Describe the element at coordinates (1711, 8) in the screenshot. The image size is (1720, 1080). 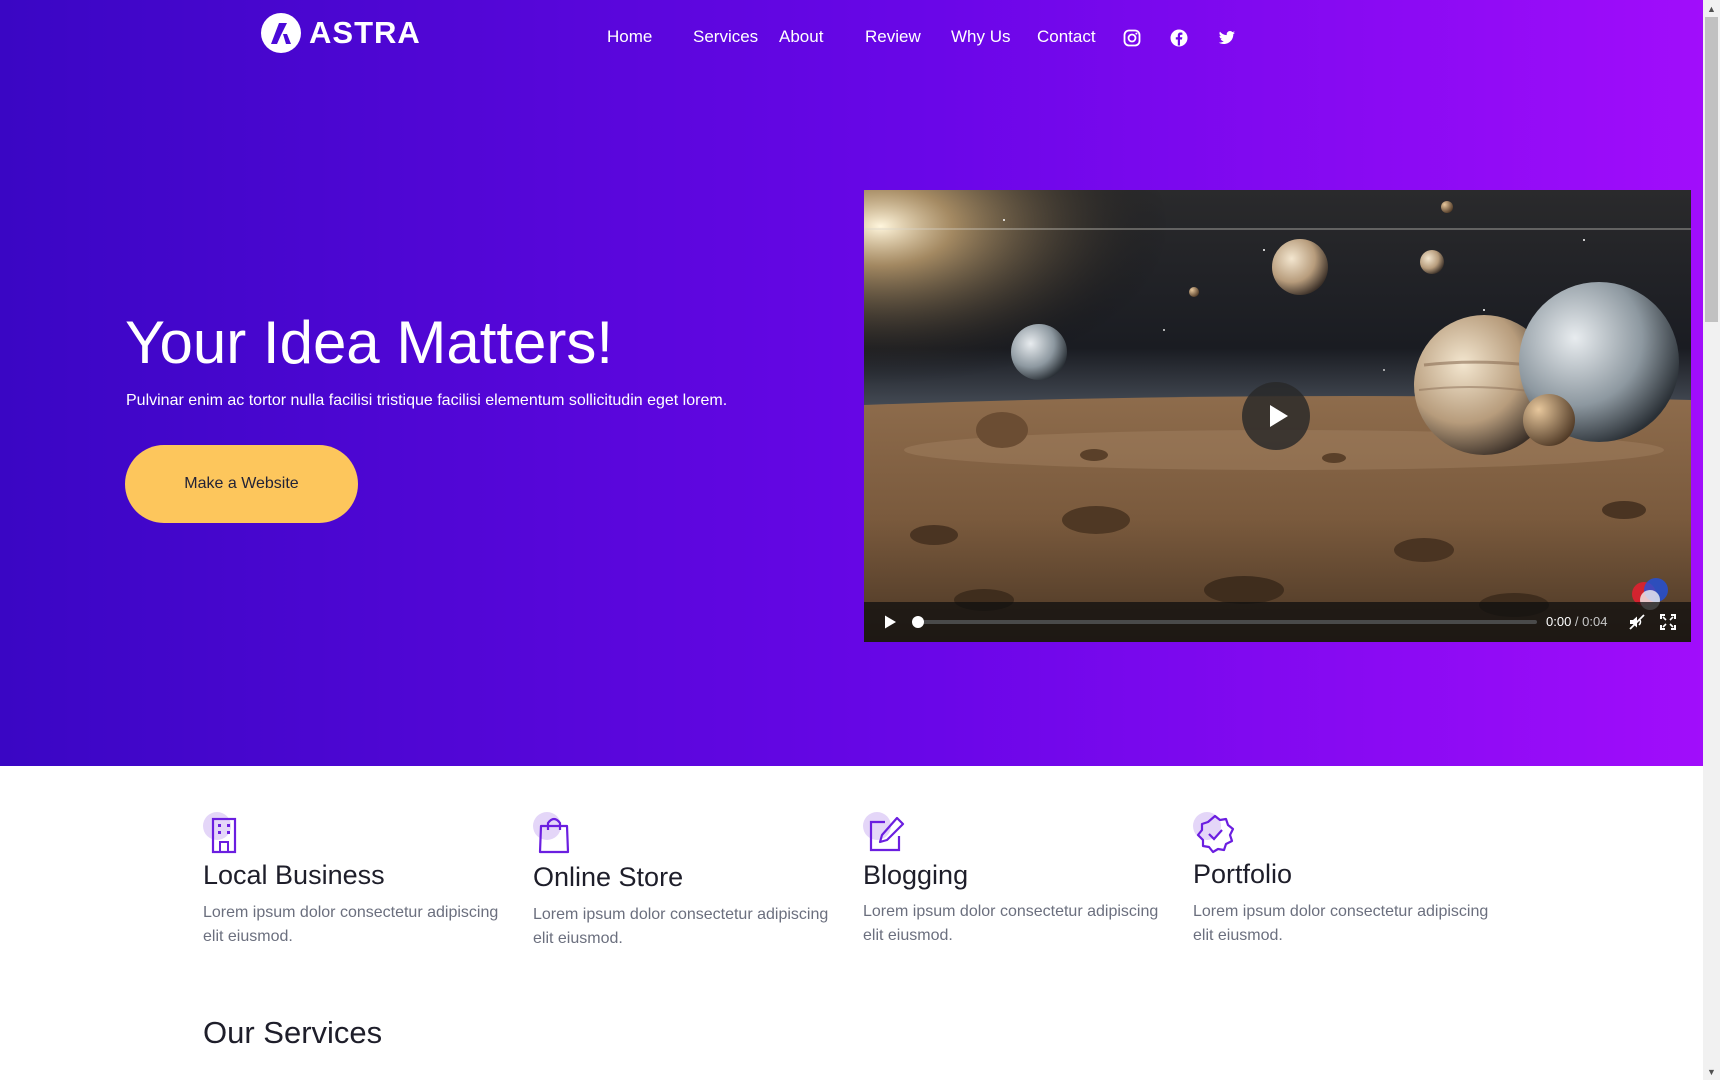
I see `scroll-up-arrow-icon: ▲` at that location.